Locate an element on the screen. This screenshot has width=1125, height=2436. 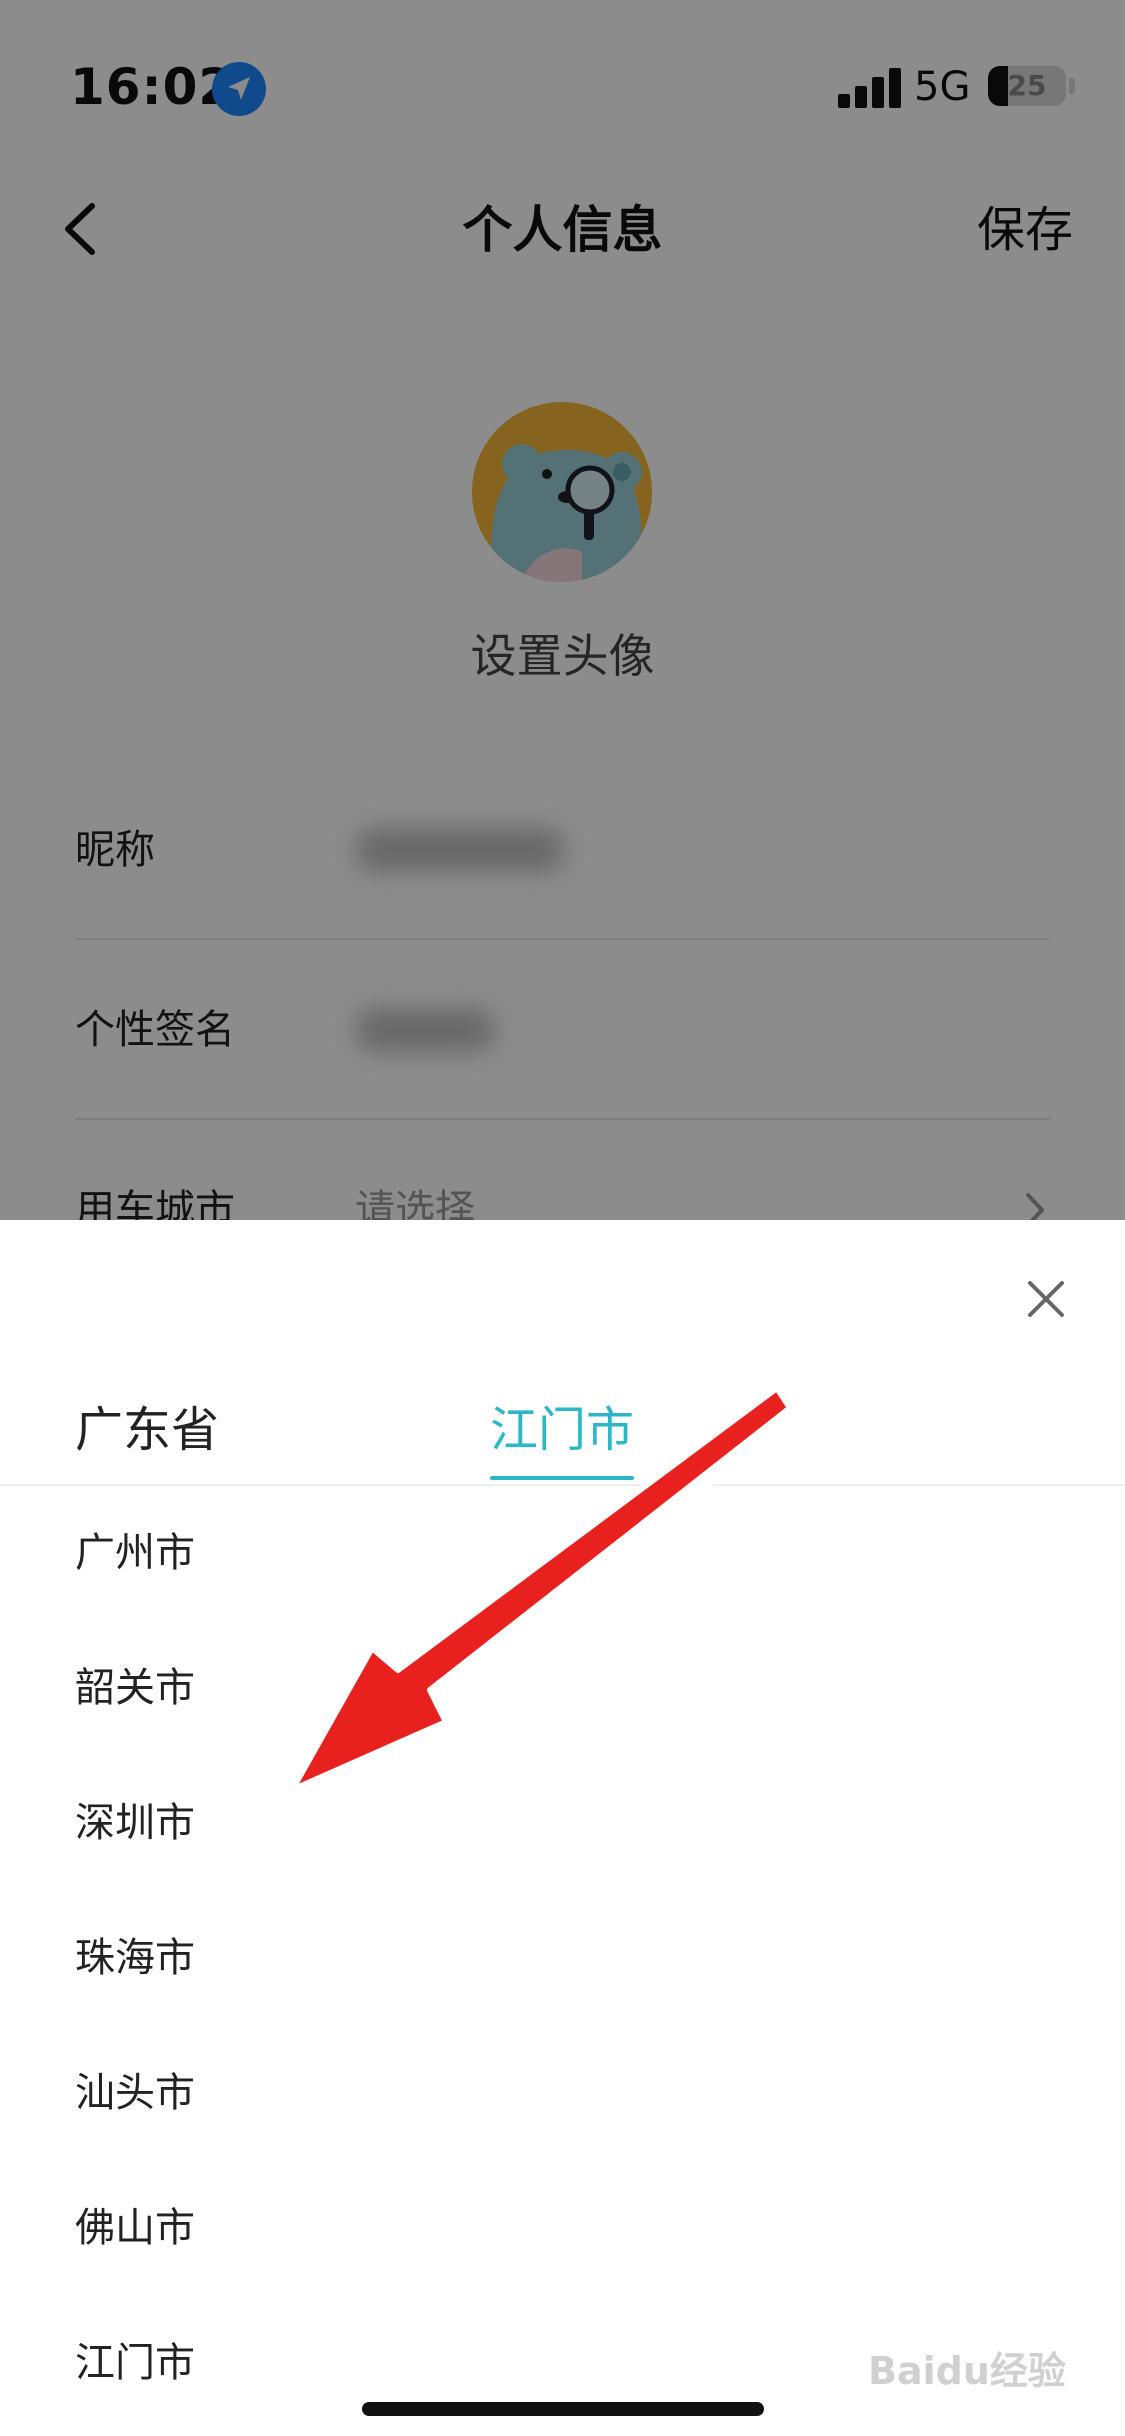
list-item: 韶关市 is located at coordinates (562, 1688).